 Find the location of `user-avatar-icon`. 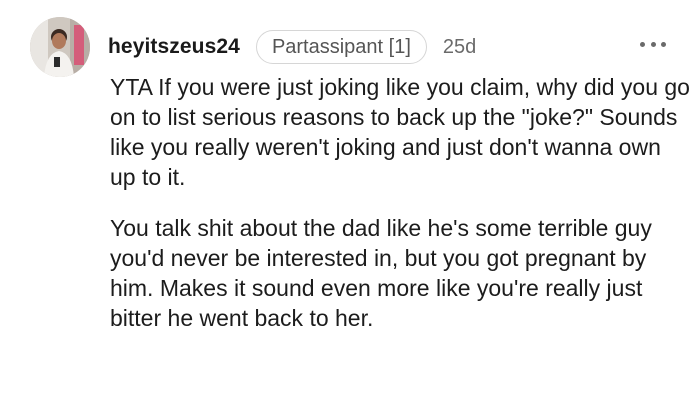

user-avatar-icon is located at coordinates (60, 47).